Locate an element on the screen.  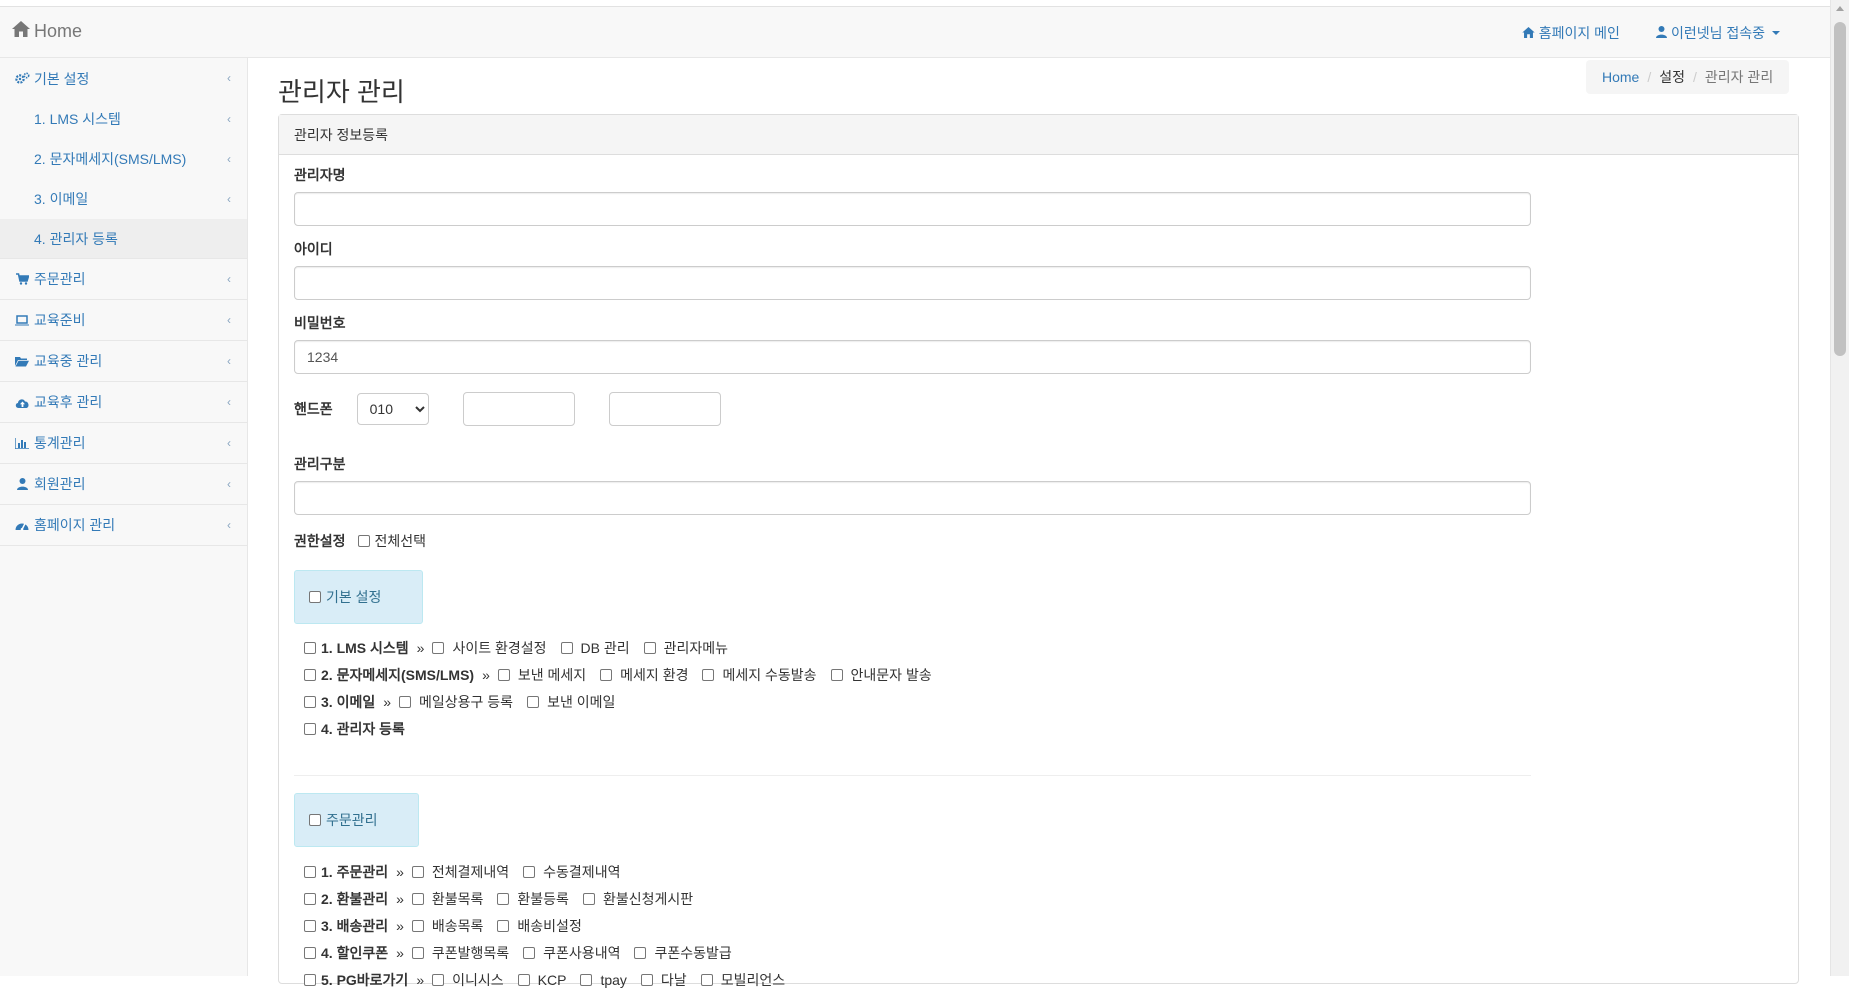
sidebar-item-label: 주문관리 is located at coordinates (60, 279).